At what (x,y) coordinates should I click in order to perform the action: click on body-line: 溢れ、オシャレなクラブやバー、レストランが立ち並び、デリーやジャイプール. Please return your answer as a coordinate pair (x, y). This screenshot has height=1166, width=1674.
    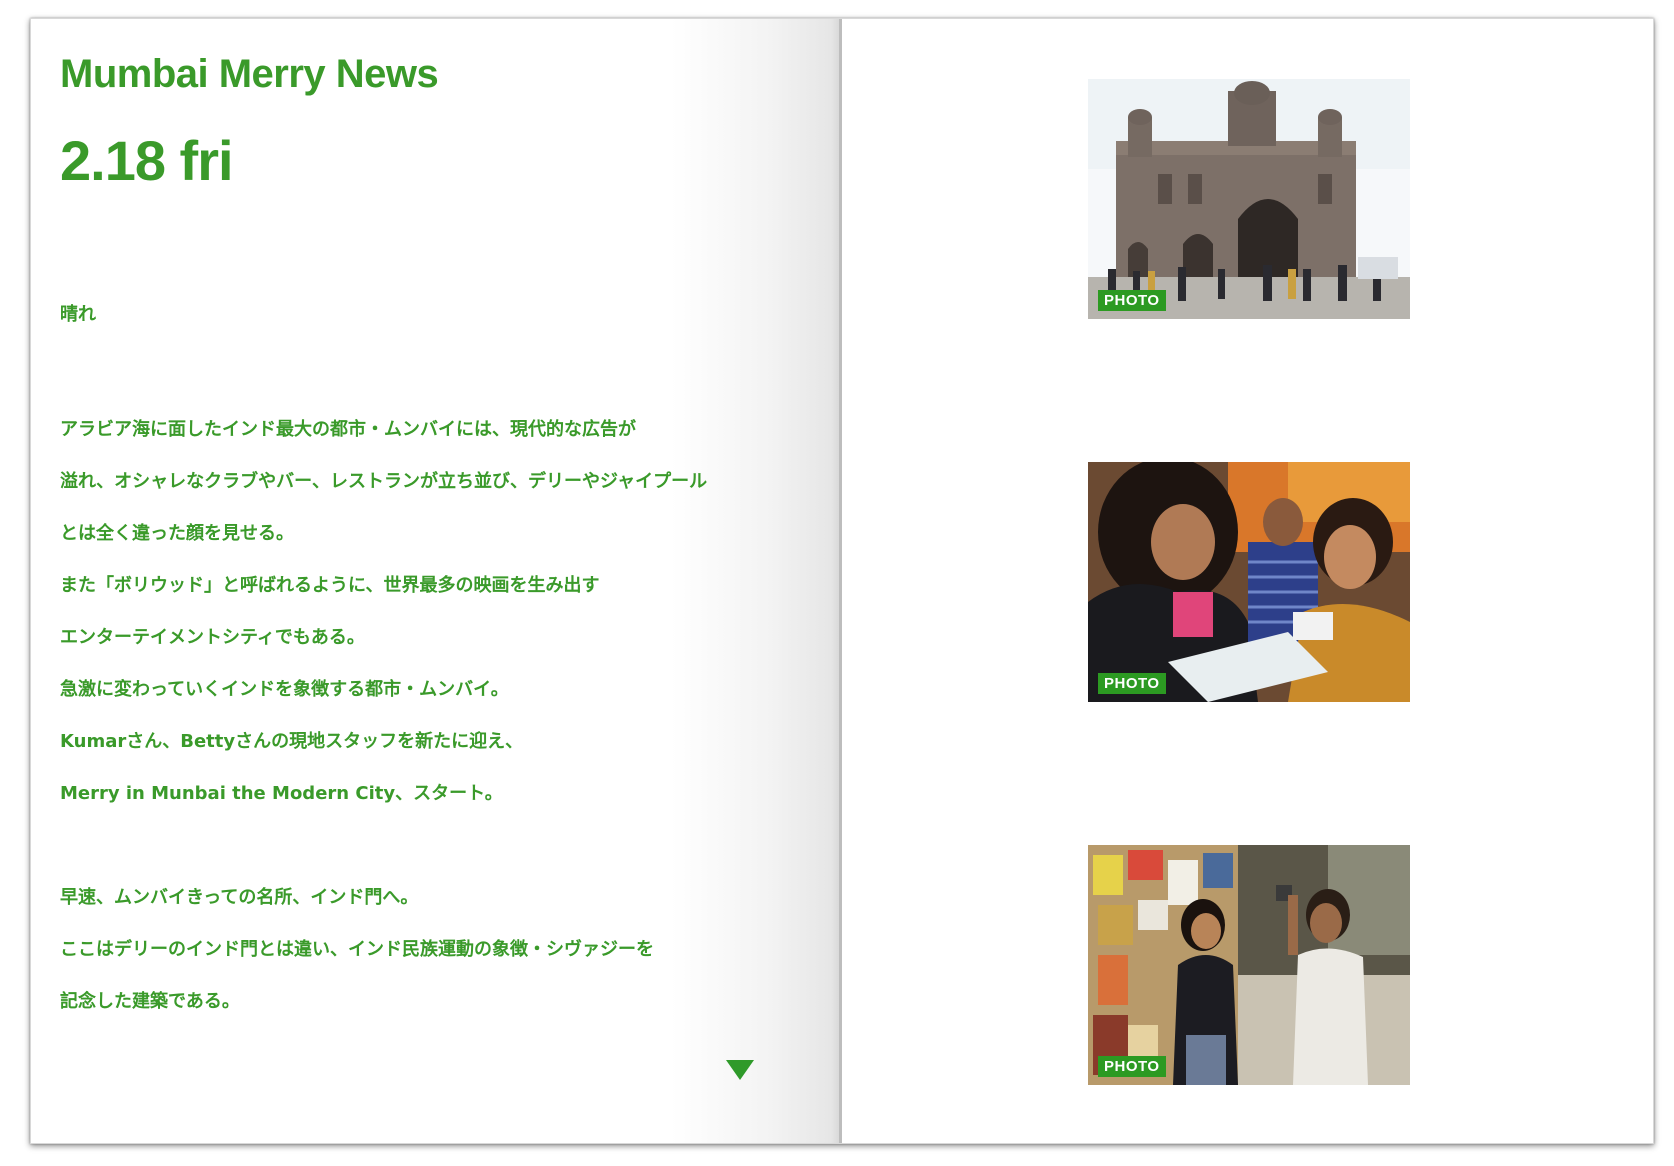
    Looking at the image, I should click on (384, 481).